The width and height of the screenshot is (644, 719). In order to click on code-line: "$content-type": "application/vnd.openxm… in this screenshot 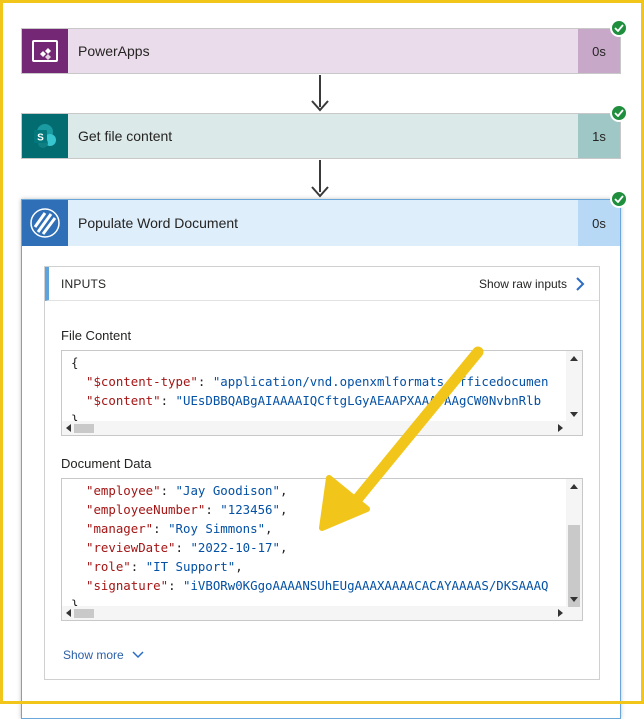, I will do `click(317, 381)`.